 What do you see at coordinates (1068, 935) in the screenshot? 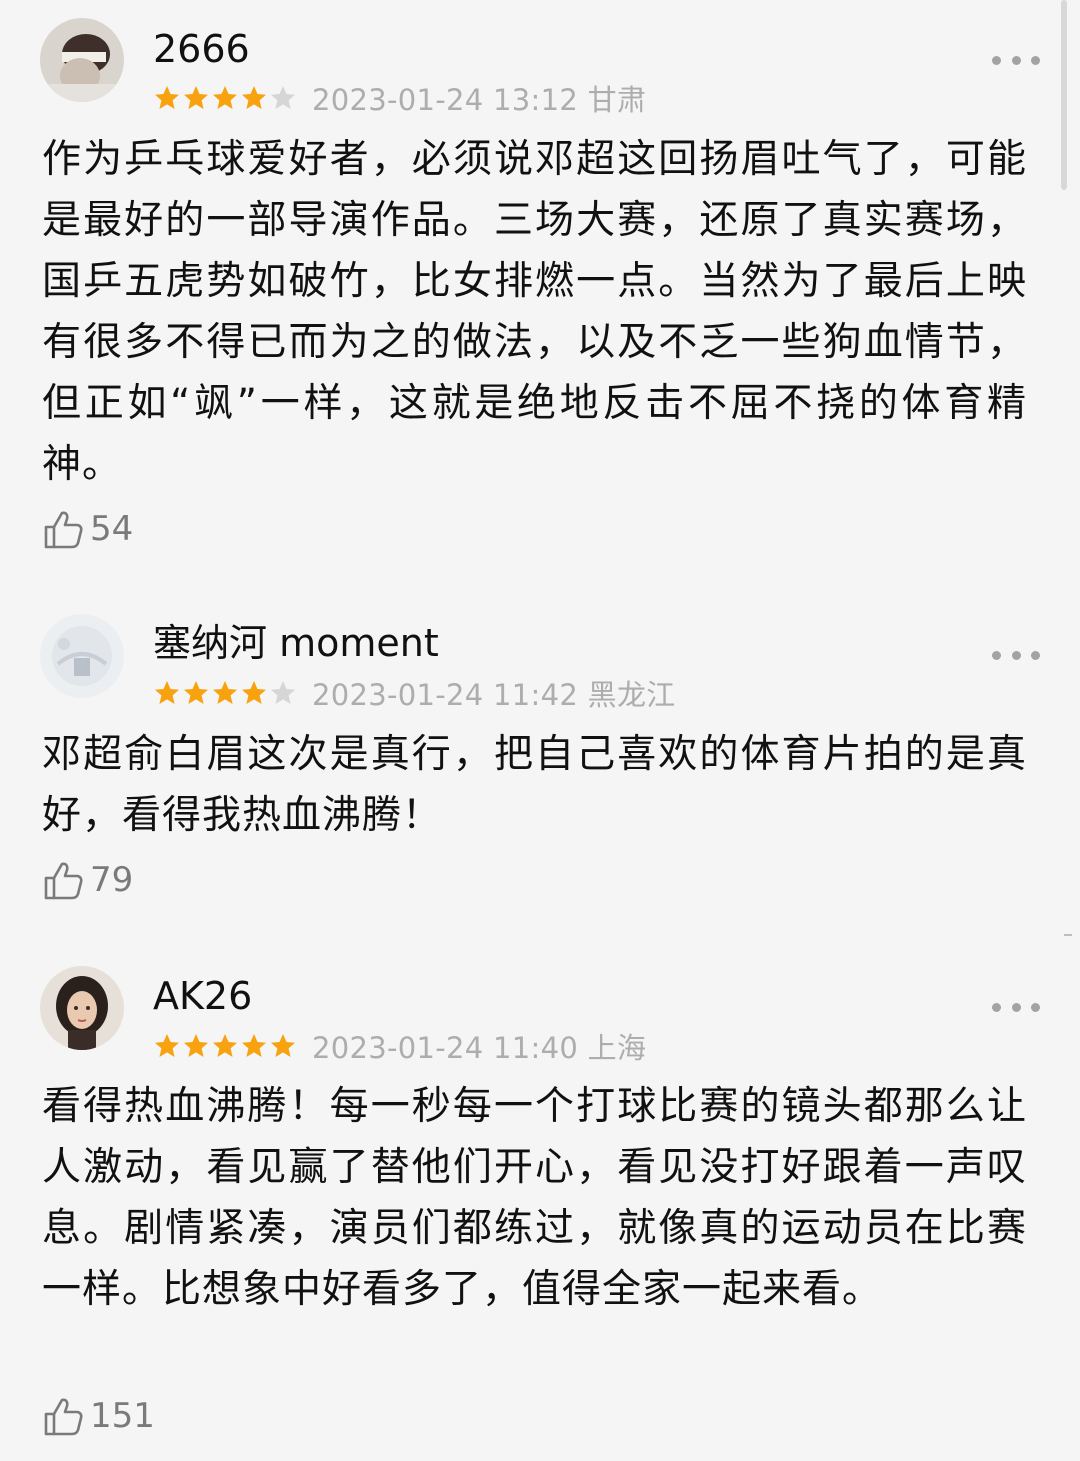
I see `scrollbar-marker` at bounding box center [1068, 935].